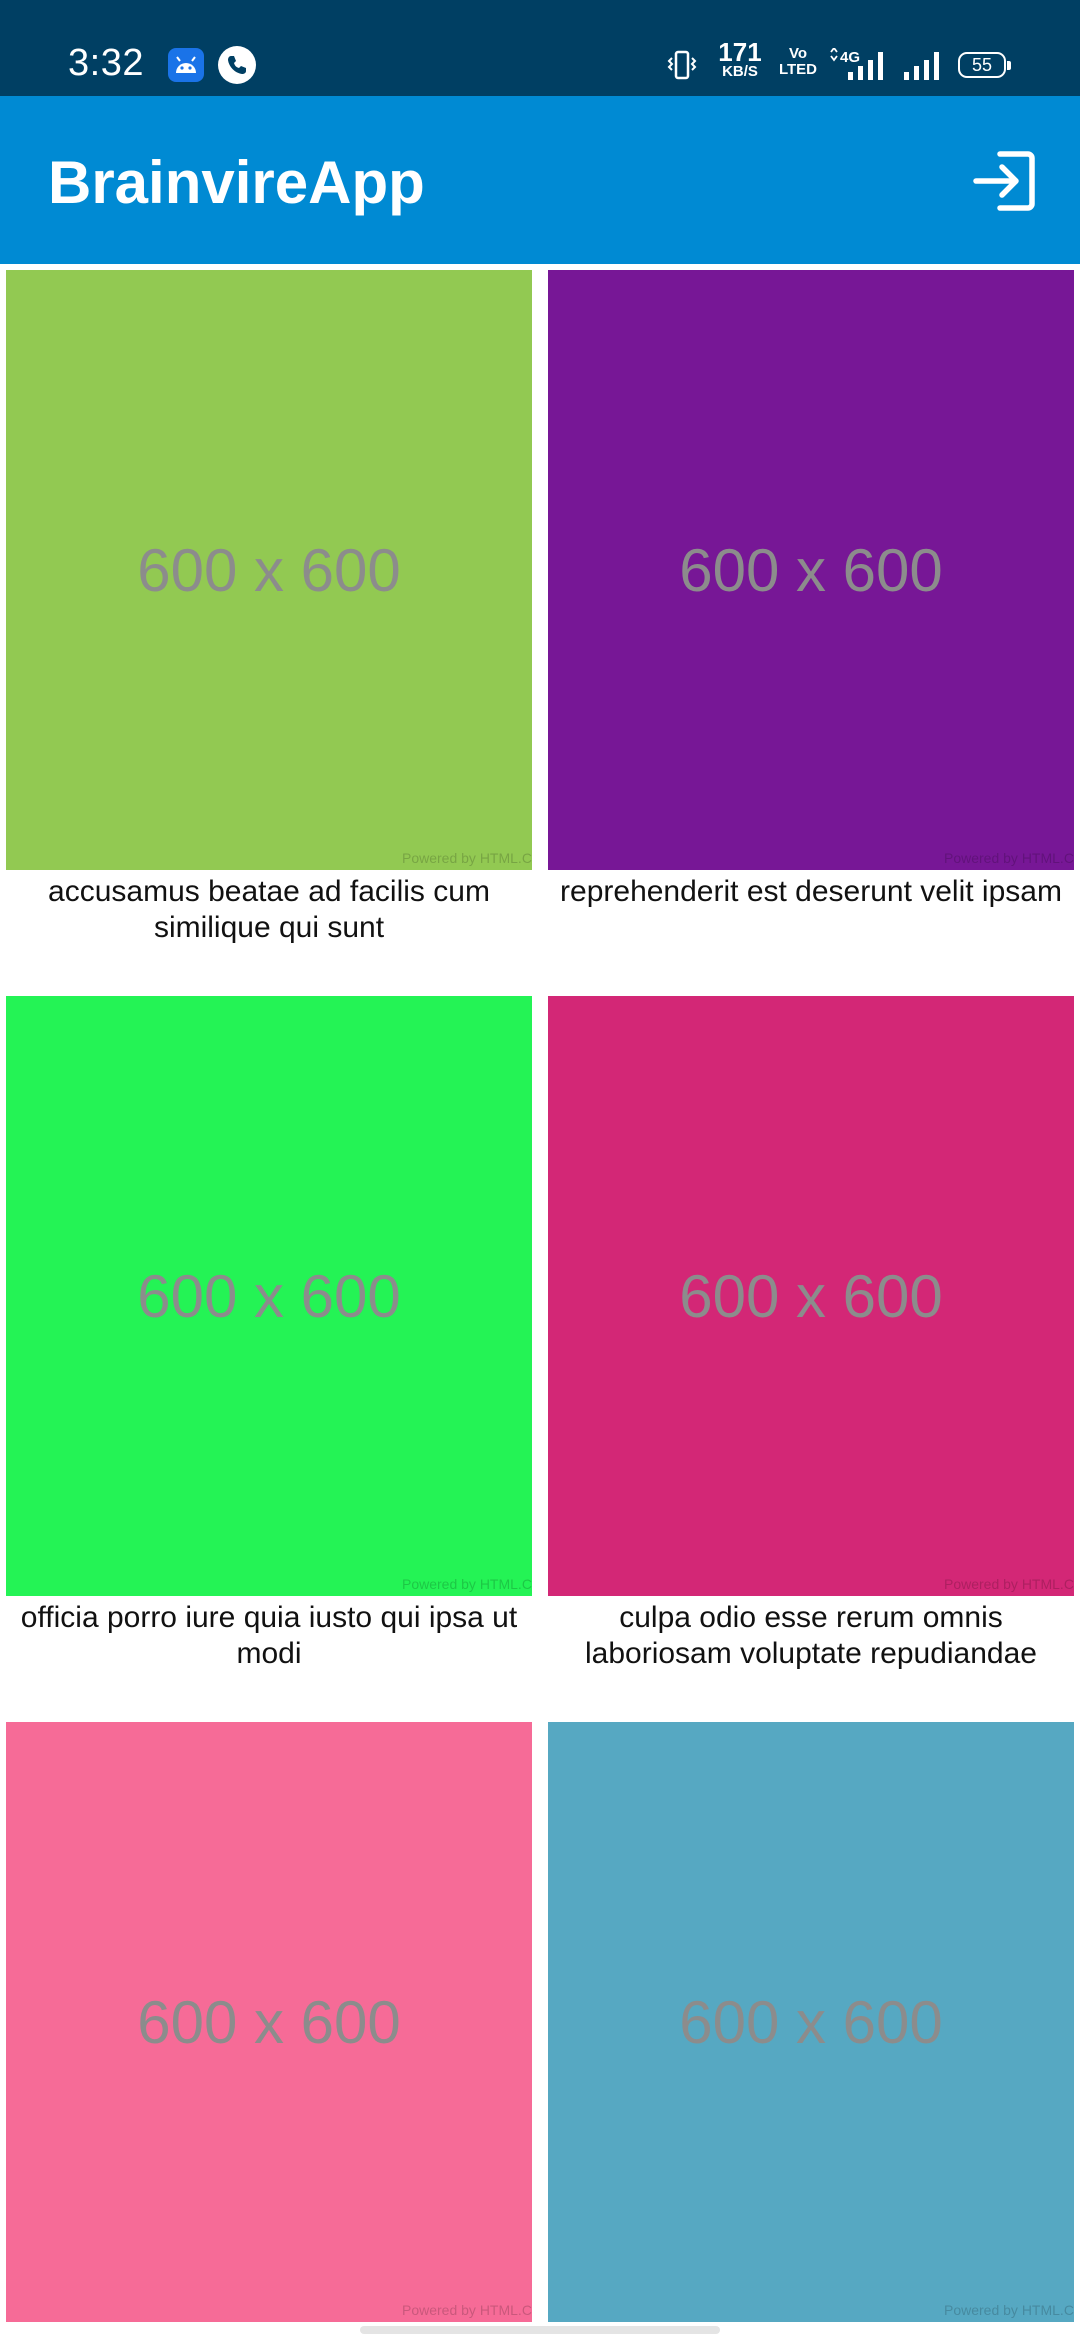 The height and width of the screenshot is (2340, 1080). Describe the element at coordinates (740, 52) in the screenshot. I see `network-speed-value: 171` at that location.